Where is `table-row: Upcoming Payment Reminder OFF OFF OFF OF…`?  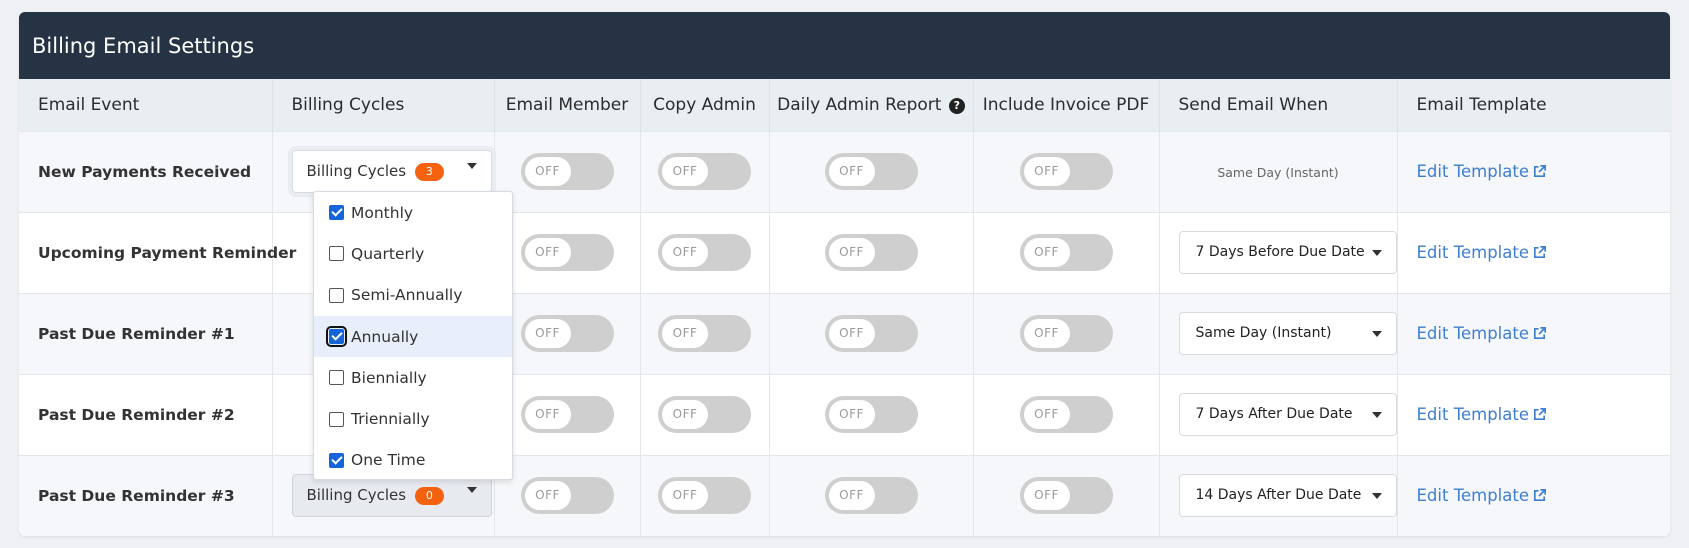 table-row: Upcoming Payment Reminder OFF OFF OFF OF… is located at coordinates (844, 252).